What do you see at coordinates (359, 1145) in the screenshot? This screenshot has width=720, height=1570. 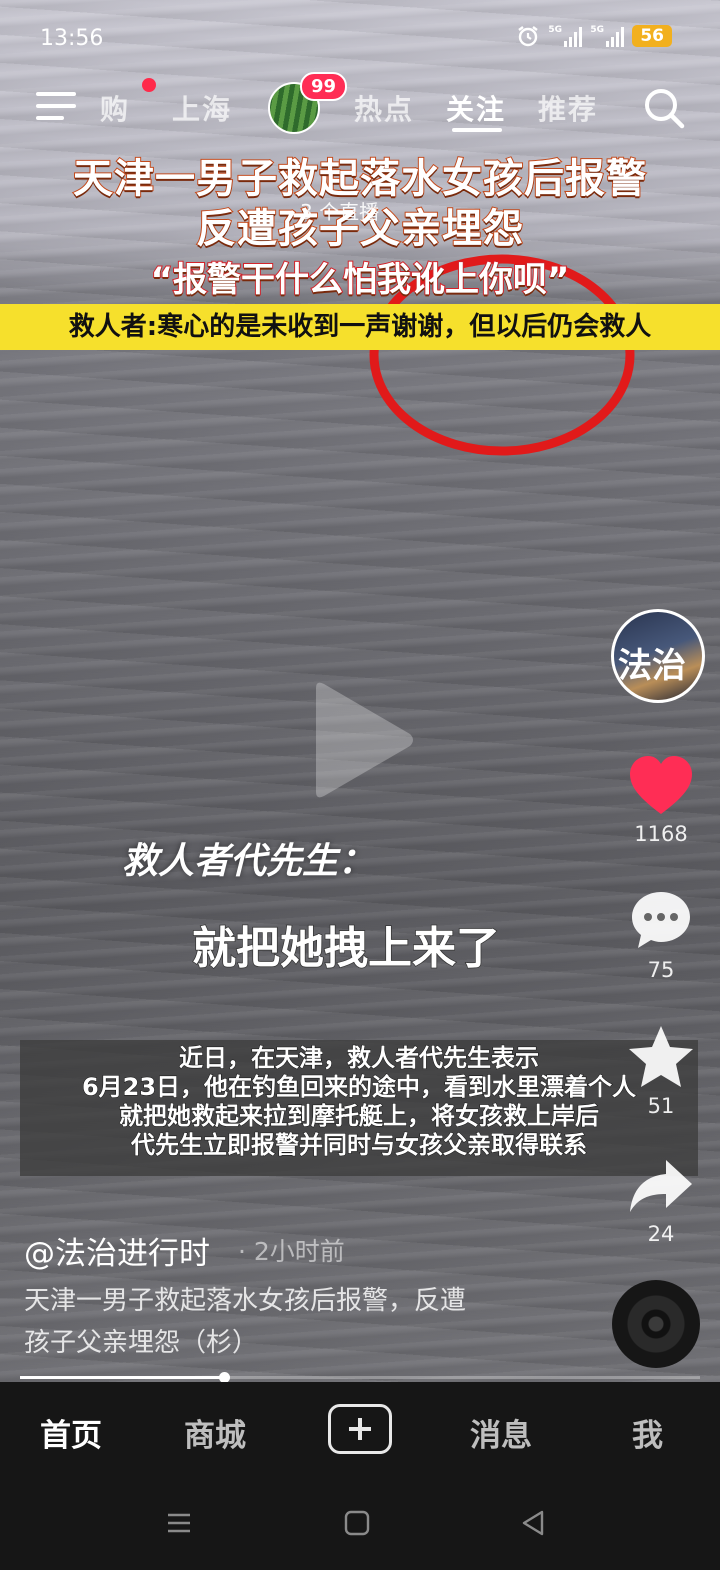 I see `caption-line: 代先生立即报警并同时与女孩父亲取得联系` at bounding box center [359, 1145].